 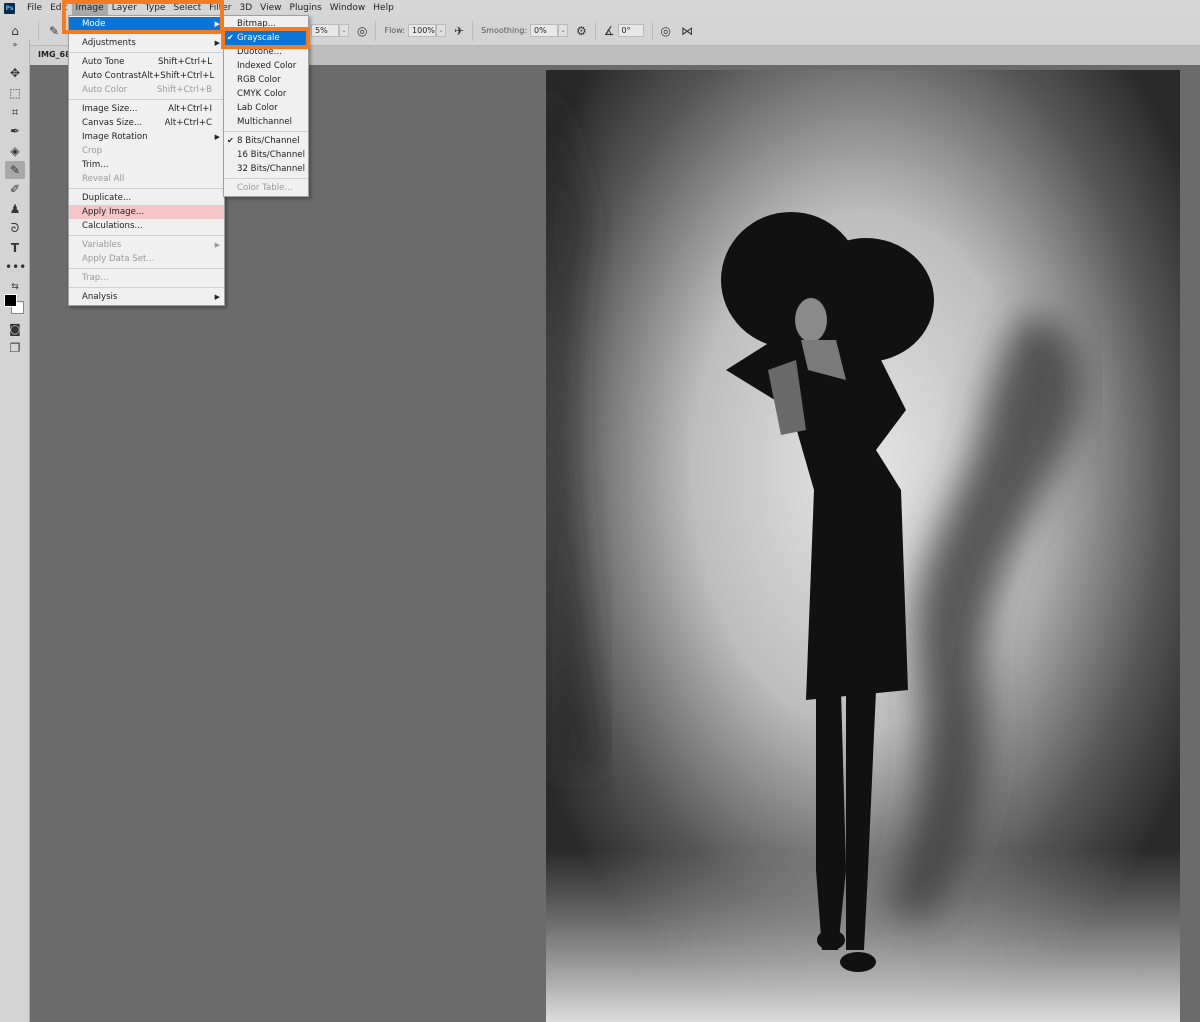 What do you see at coordinates (666, 31) in the screenshot?
I see `pressure-size-icon: ◎` at bounding box center [666, 31].